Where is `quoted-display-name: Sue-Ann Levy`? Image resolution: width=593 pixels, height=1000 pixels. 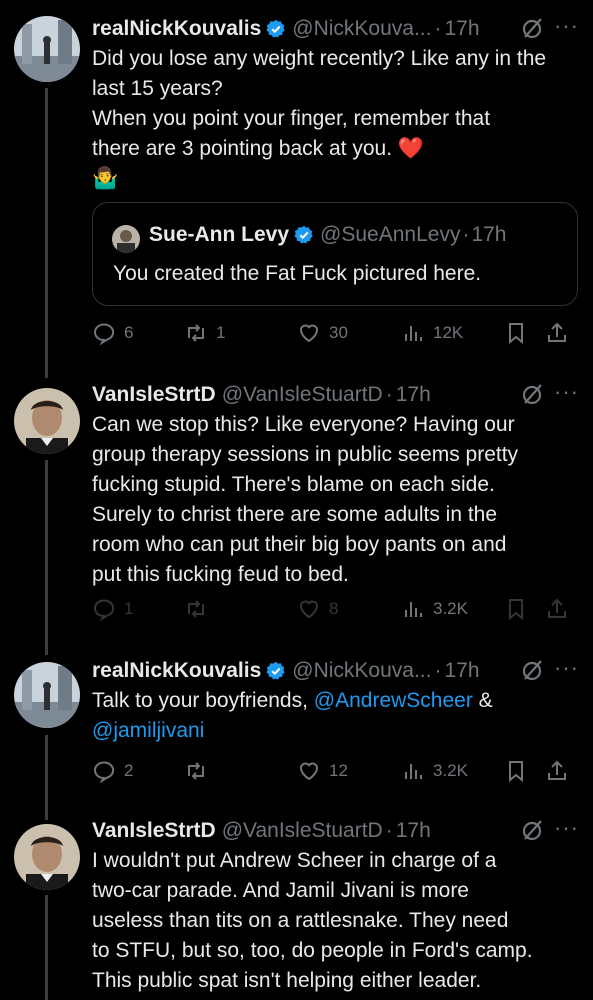
quoted-display-name: Sue-Ann Levy is located at coordinates (219, 234).